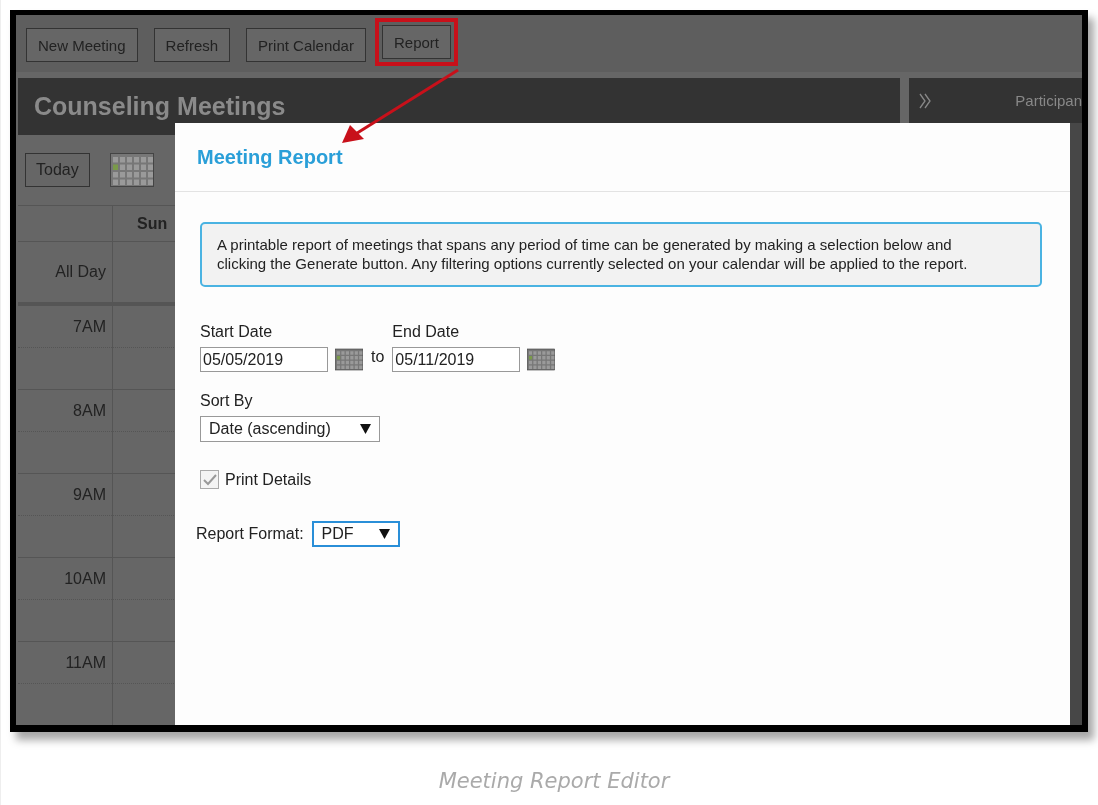 The height and width of the screenshot is (805, 1098). I want to click on toolbar-button: Refresh, so click(192, 45).